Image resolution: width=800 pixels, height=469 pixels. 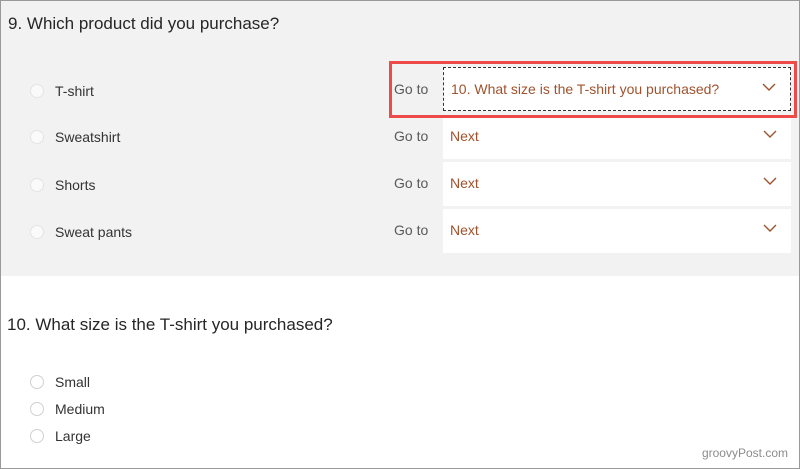 I want to click on watermark: groovyPost.com, so click(x=744, y=453).